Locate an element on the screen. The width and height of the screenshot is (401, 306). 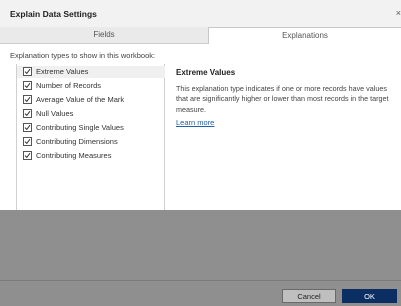
list-item-label: Null Values is located at coordinates (55, 113).